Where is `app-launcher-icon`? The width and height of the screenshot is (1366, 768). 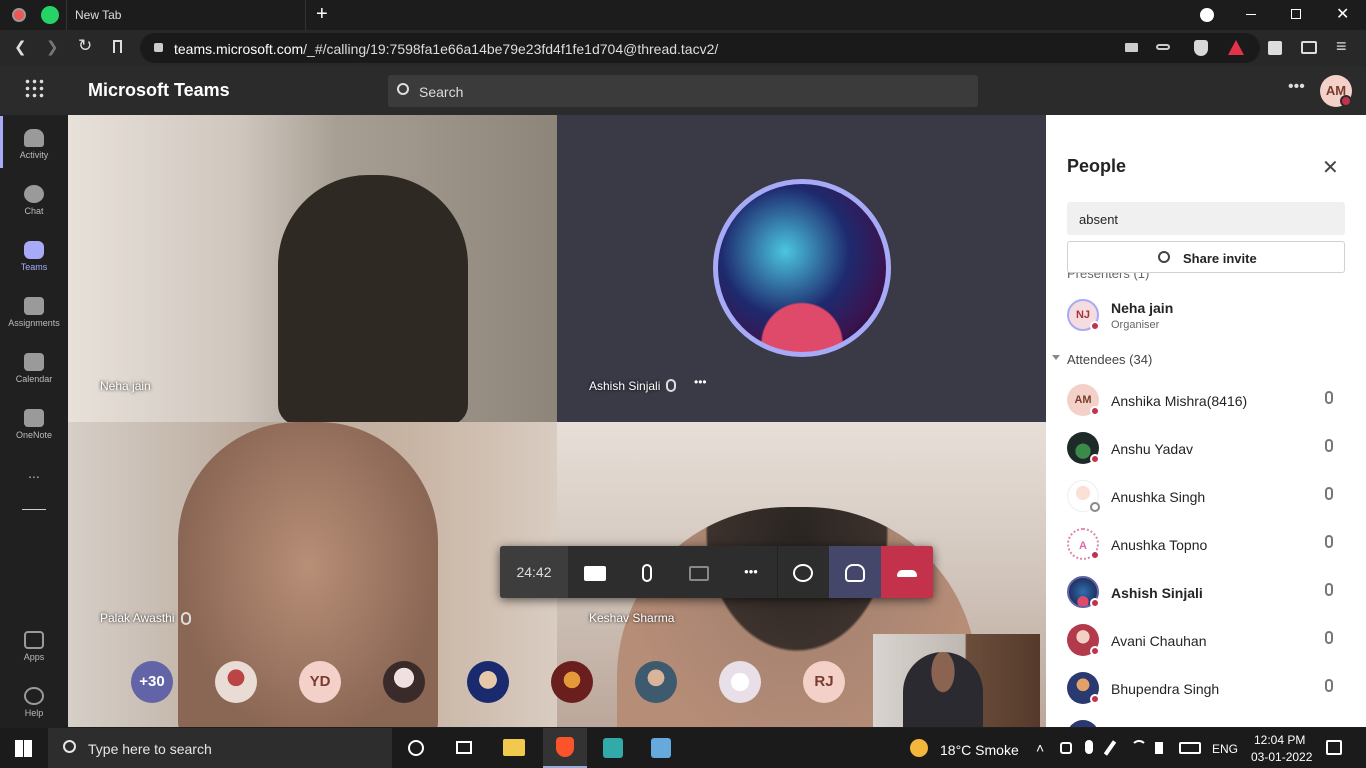 app-launcher-icon is located at coordinates (34, 88).